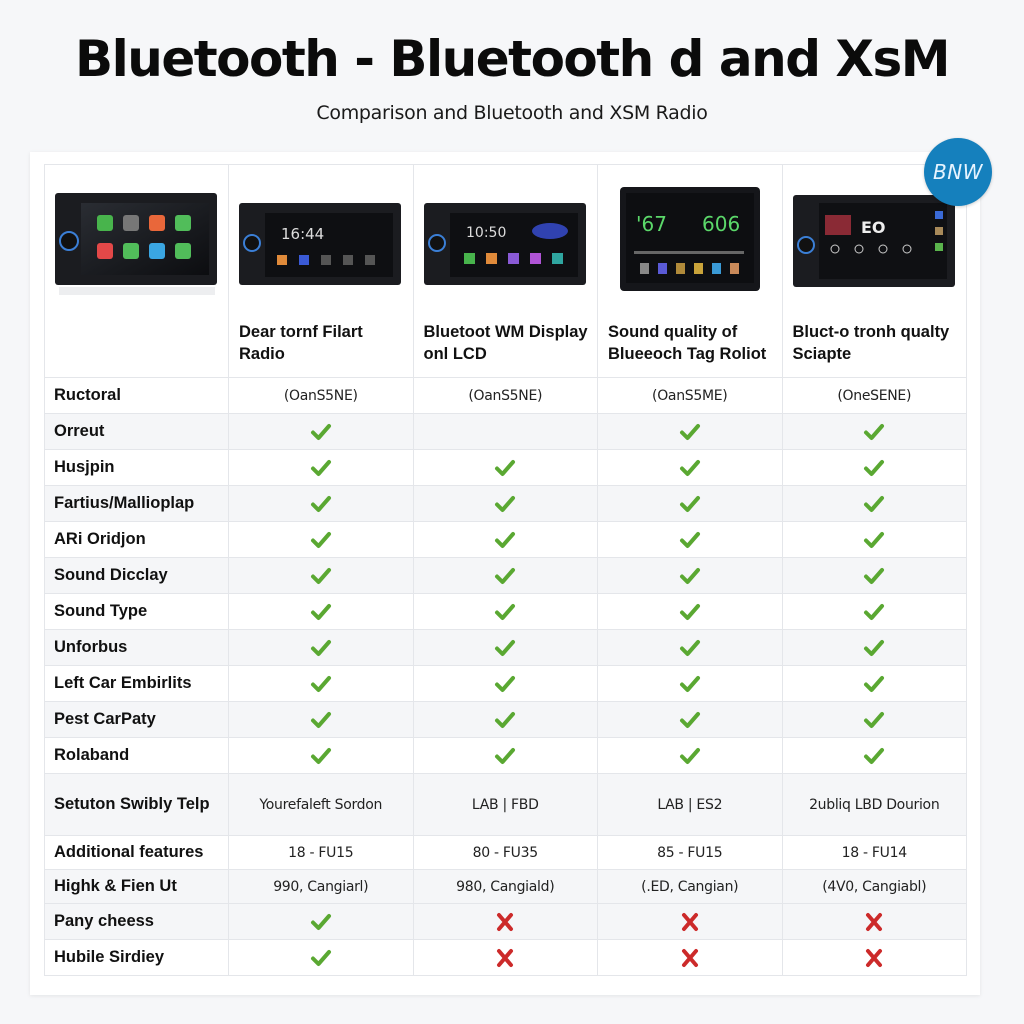 This screenshot has height=1024, width=1024. What do you see at coordinates (321, 395) in the screenshot?
I see `cell-value: (OanS5NE)` at bounding box center [321, 395].